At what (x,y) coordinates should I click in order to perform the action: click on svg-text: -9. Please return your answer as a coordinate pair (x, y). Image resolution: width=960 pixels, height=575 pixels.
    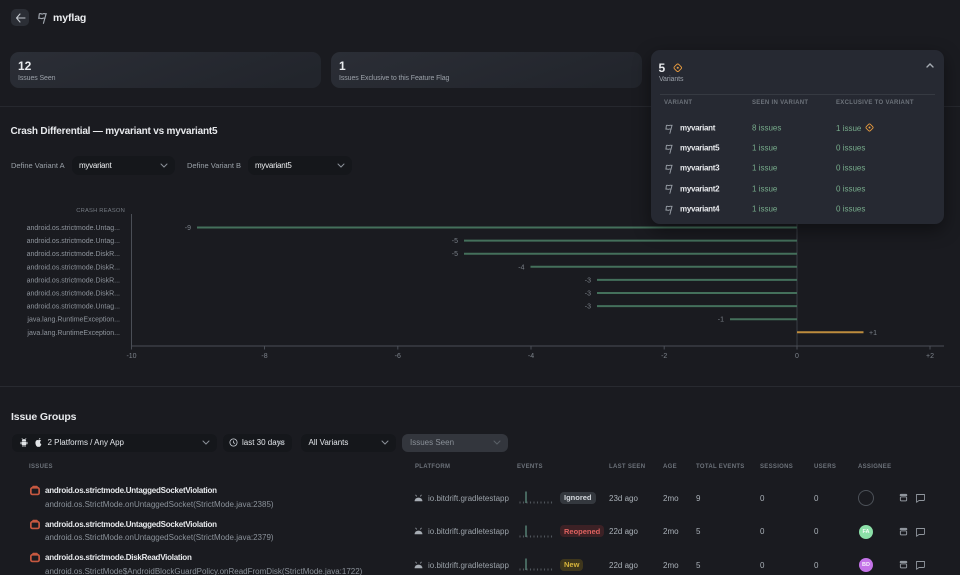
    Looking at the image, I should click on (188, 228).